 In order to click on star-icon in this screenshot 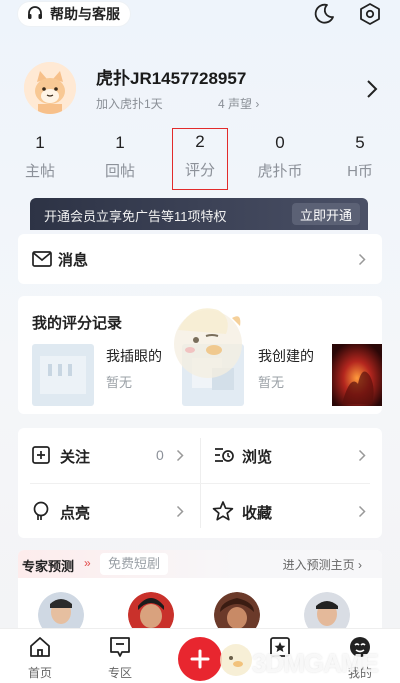, I will do `click(223, 511)`.